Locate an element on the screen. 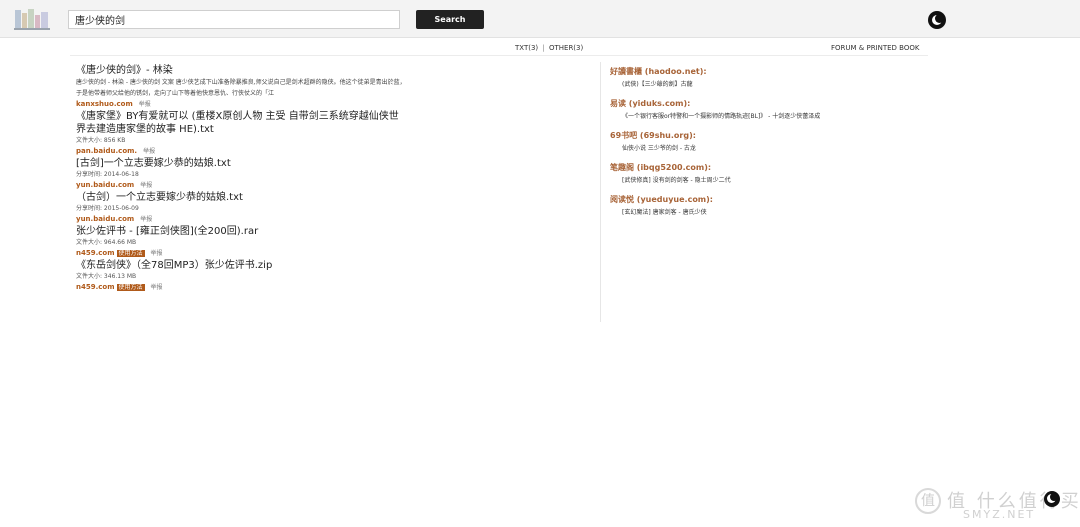 The height and width of the screenshot is (527, 1080). header-divider is located at coordinates (499, 55).